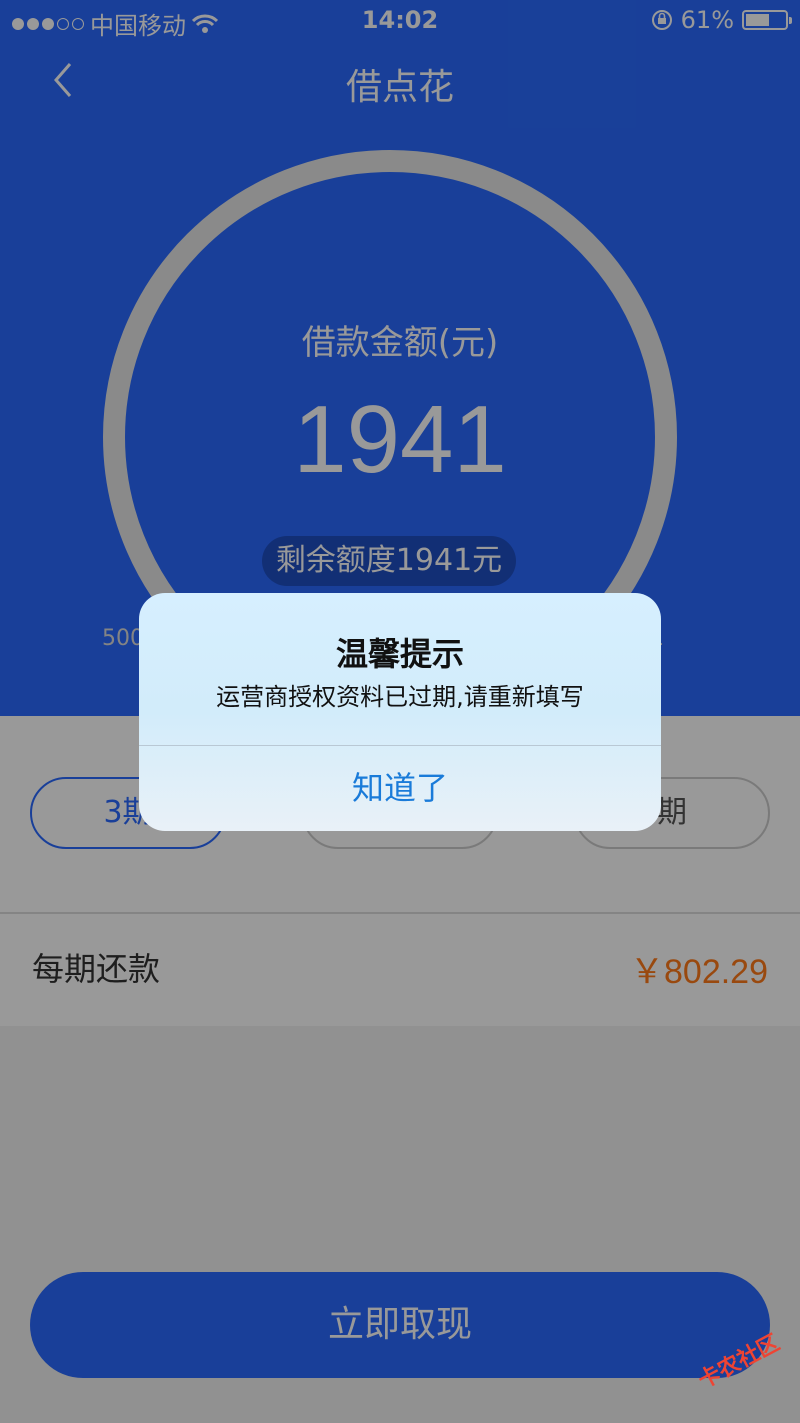 The height and width of the screenshot is (1423, 800). I want to click on alert-title: 温馨提示, so click(399, 654).